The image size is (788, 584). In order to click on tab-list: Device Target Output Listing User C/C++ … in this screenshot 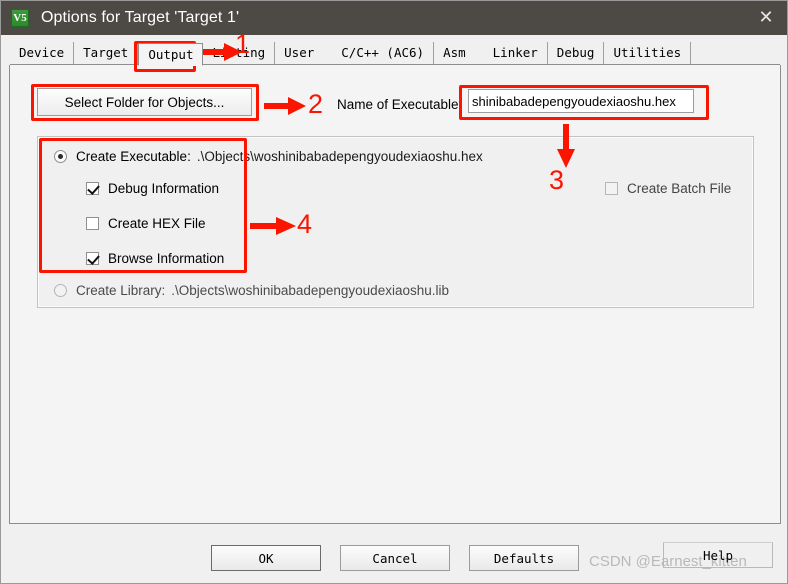, I will do `click(351, 54)`.